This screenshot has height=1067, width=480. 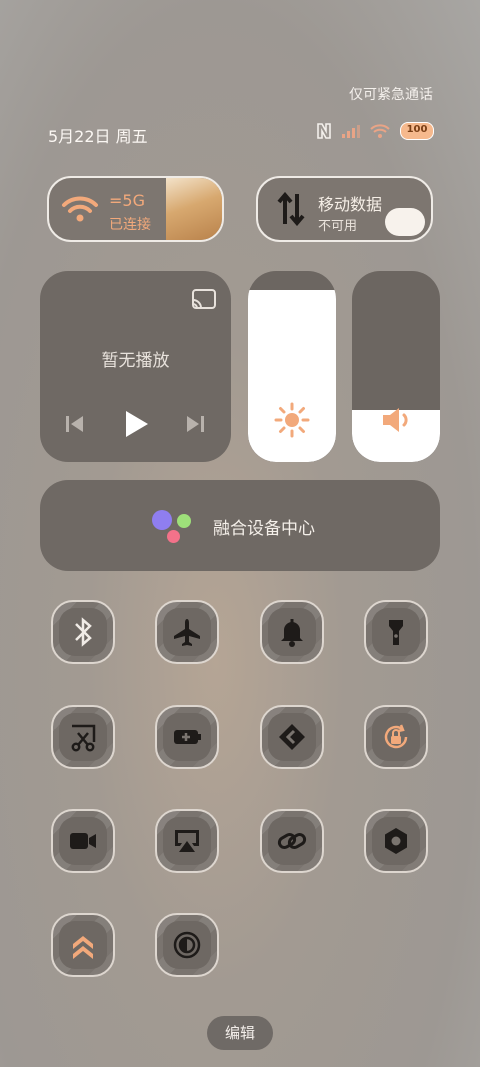 What do you see at coordinates (98, 136) in the screenshot?
I see `date-text: 5月22日 周五` at bounding box center [98, 136].